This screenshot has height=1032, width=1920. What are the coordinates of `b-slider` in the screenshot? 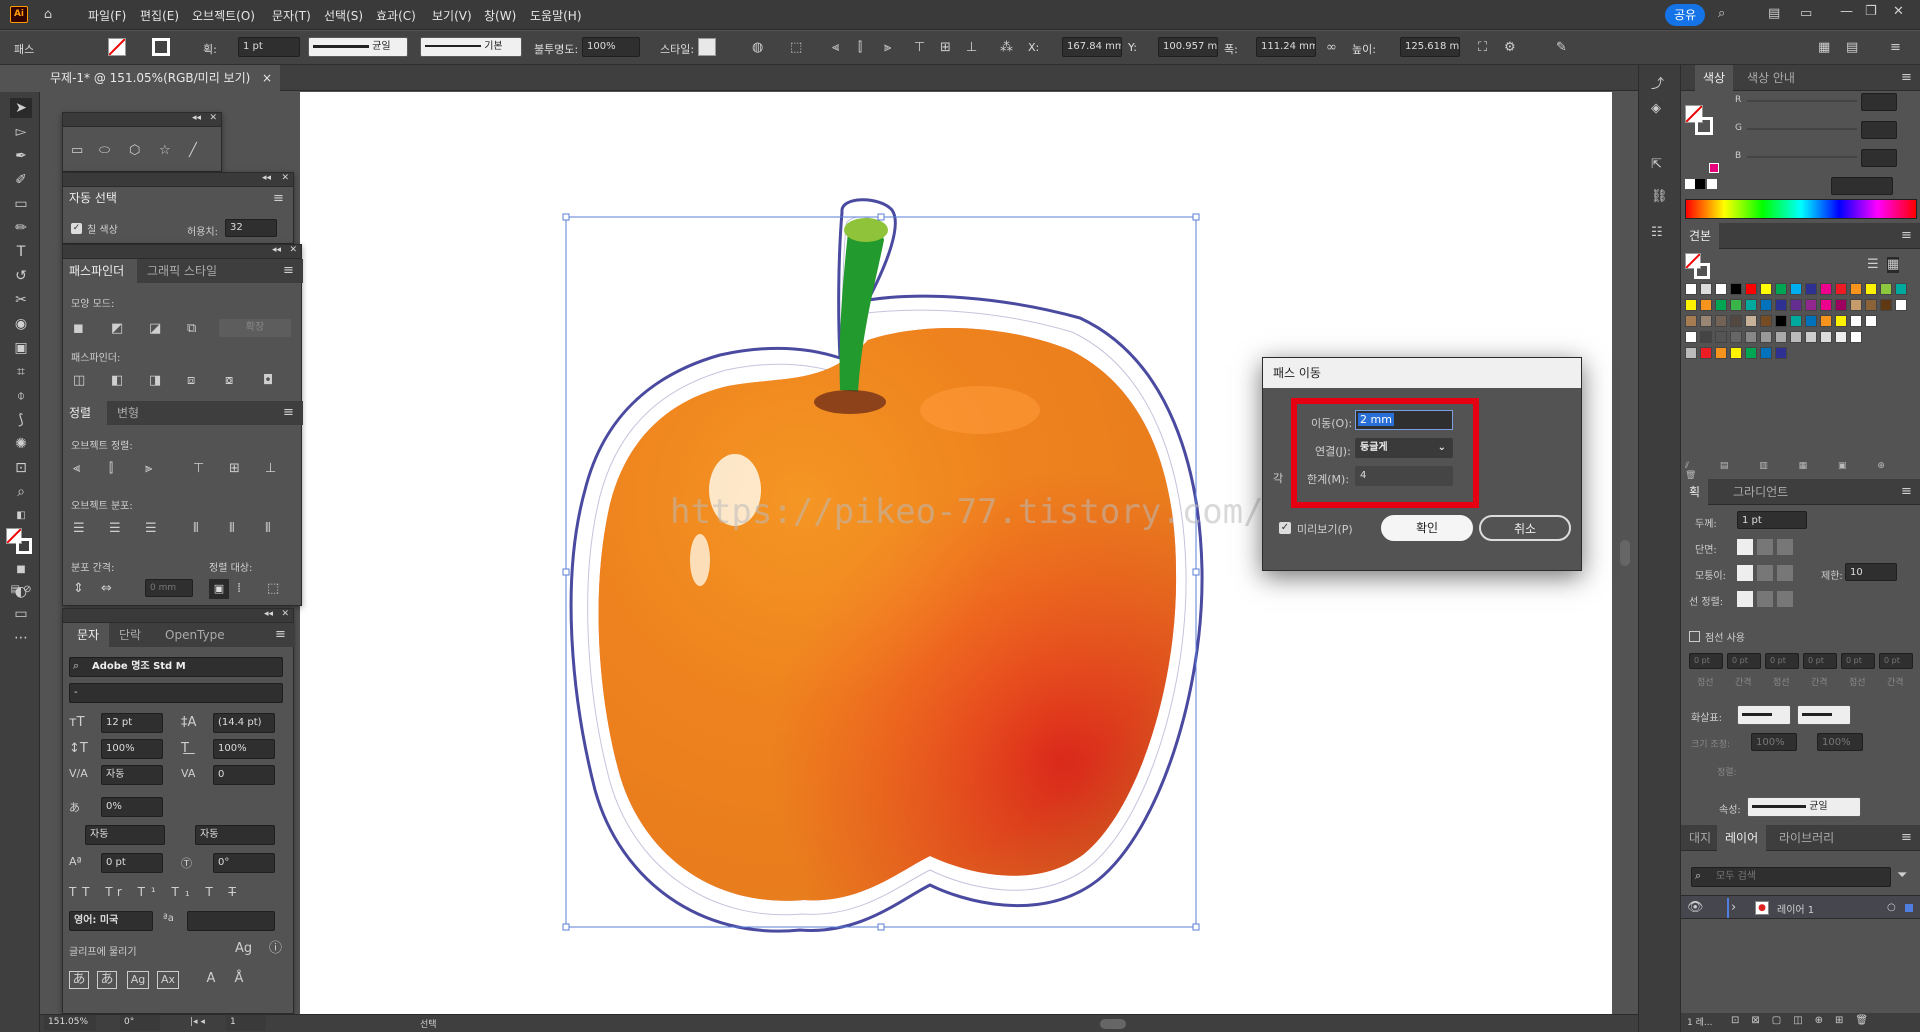 It's located at (1802, 157).